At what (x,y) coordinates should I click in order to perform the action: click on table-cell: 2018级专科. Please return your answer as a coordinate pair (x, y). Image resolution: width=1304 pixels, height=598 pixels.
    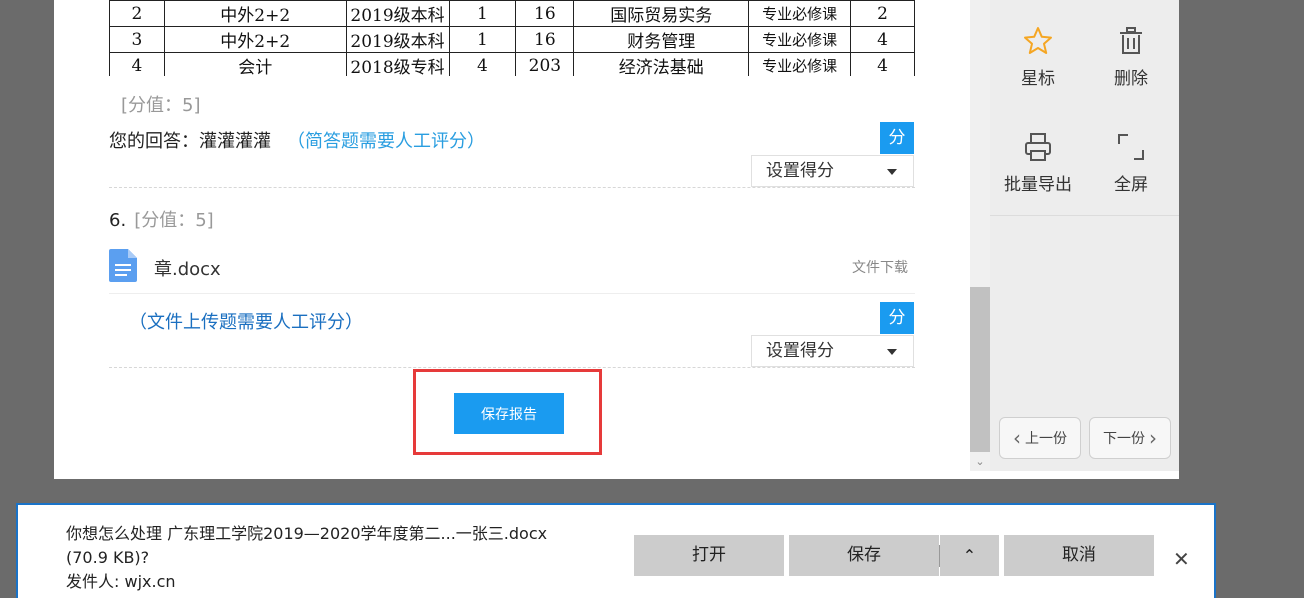
    Looking at the image, I should click on (397, 65).